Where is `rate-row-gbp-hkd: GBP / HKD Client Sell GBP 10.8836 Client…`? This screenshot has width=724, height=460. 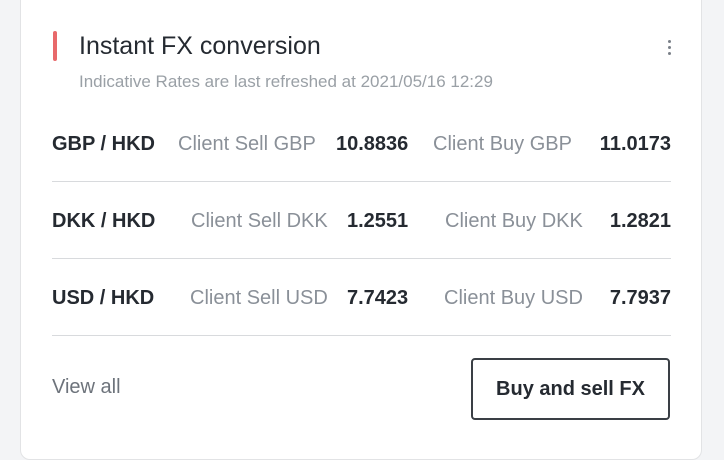
rate-row-gbp-hkd: GBP / HKD Client Sell GBP 10.8836 Client… is located at coordinates (361, 144).